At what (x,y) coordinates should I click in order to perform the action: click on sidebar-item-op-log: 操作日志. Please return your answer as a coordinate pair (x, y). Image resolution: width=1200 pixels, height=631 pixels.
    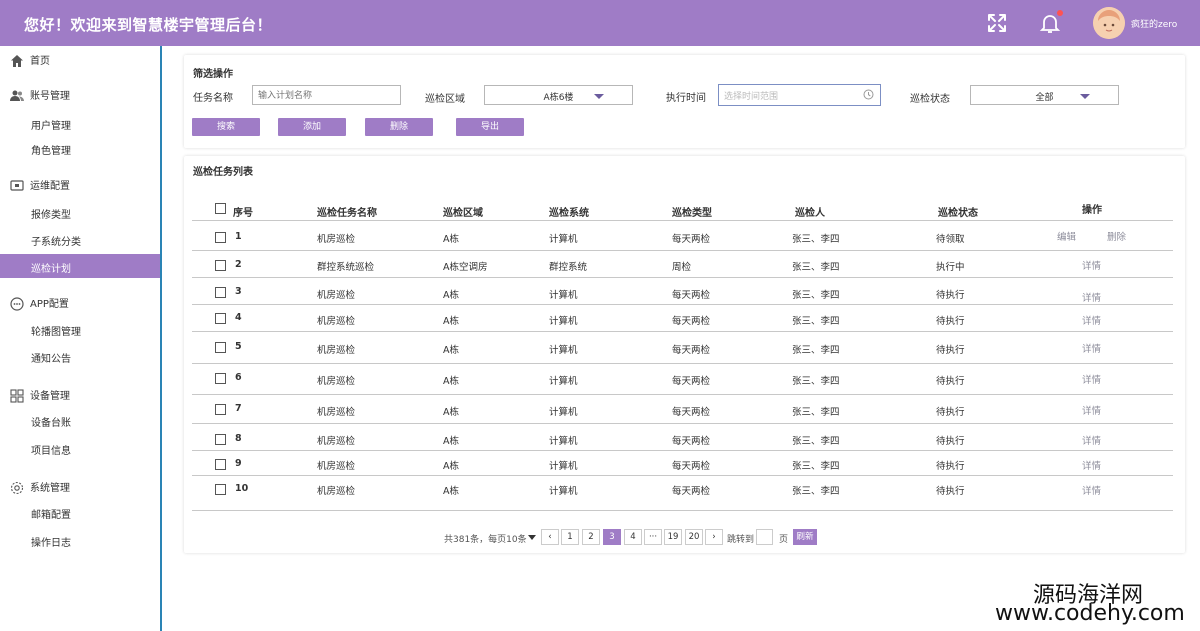
    Looking at the image, I should click on (51, 541).